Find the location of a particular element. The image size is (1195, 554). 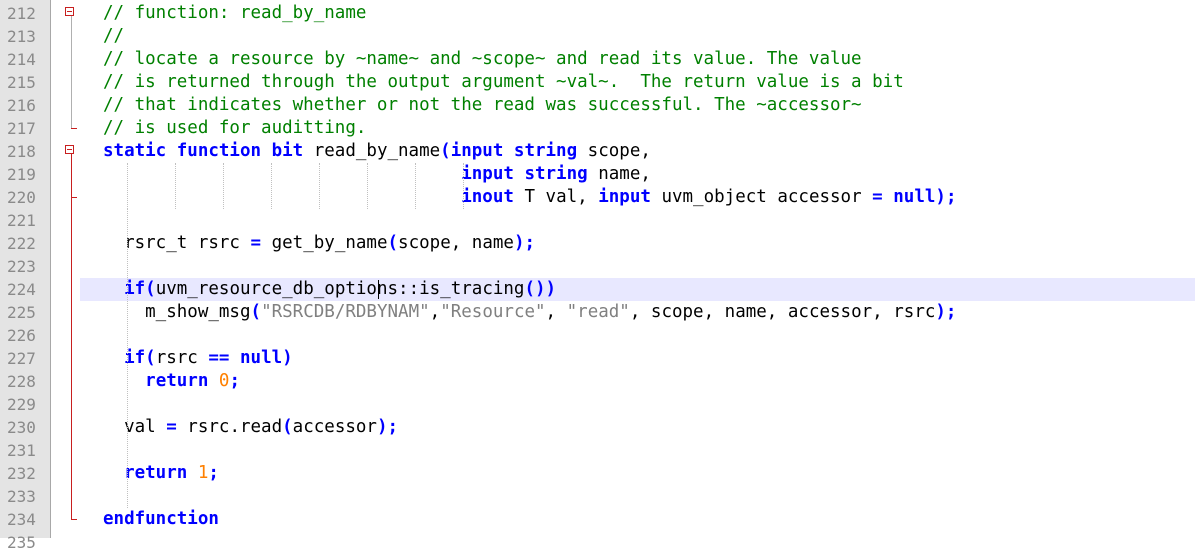

code-line: 219 input string name, is located at coordinates (597, 174).